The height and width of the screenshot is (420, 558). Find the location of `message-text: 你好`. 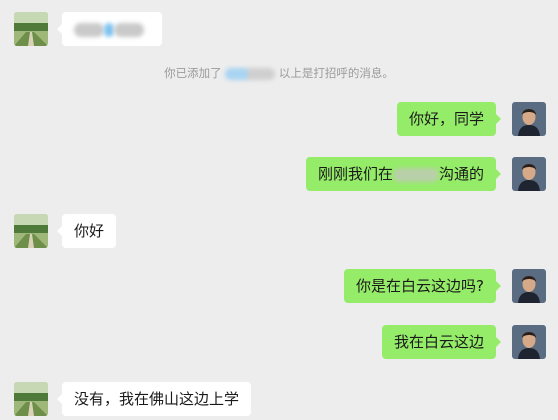

message-text: 你好 is located at coordinates (89, 231).